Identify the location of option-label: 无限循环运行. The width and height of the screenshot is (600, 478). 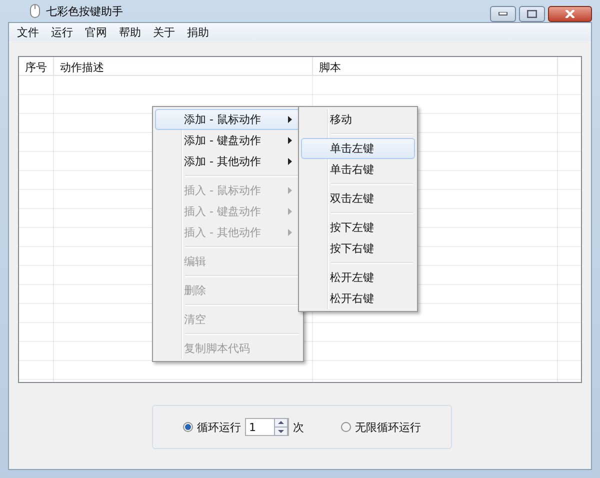
(388, 427).